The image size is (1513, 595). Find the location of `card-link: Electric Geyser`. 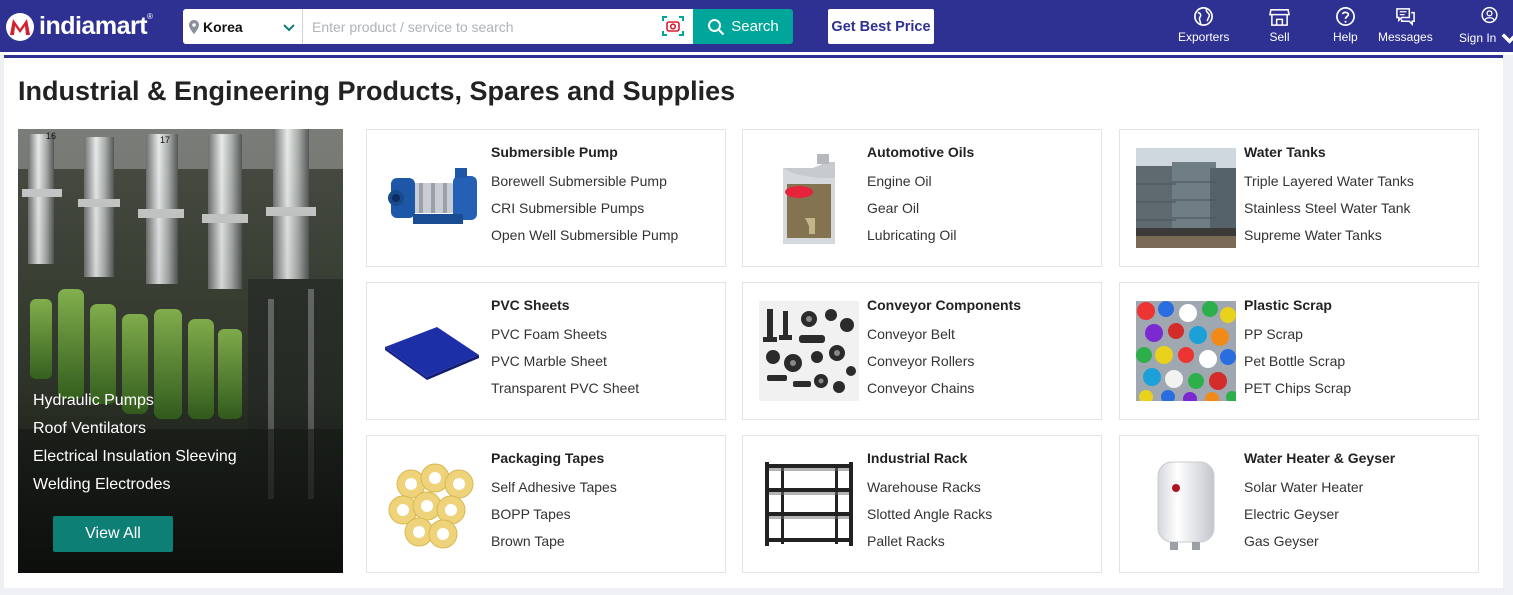

card-link: Electric Geyser is located at coordinates (1291, 514).